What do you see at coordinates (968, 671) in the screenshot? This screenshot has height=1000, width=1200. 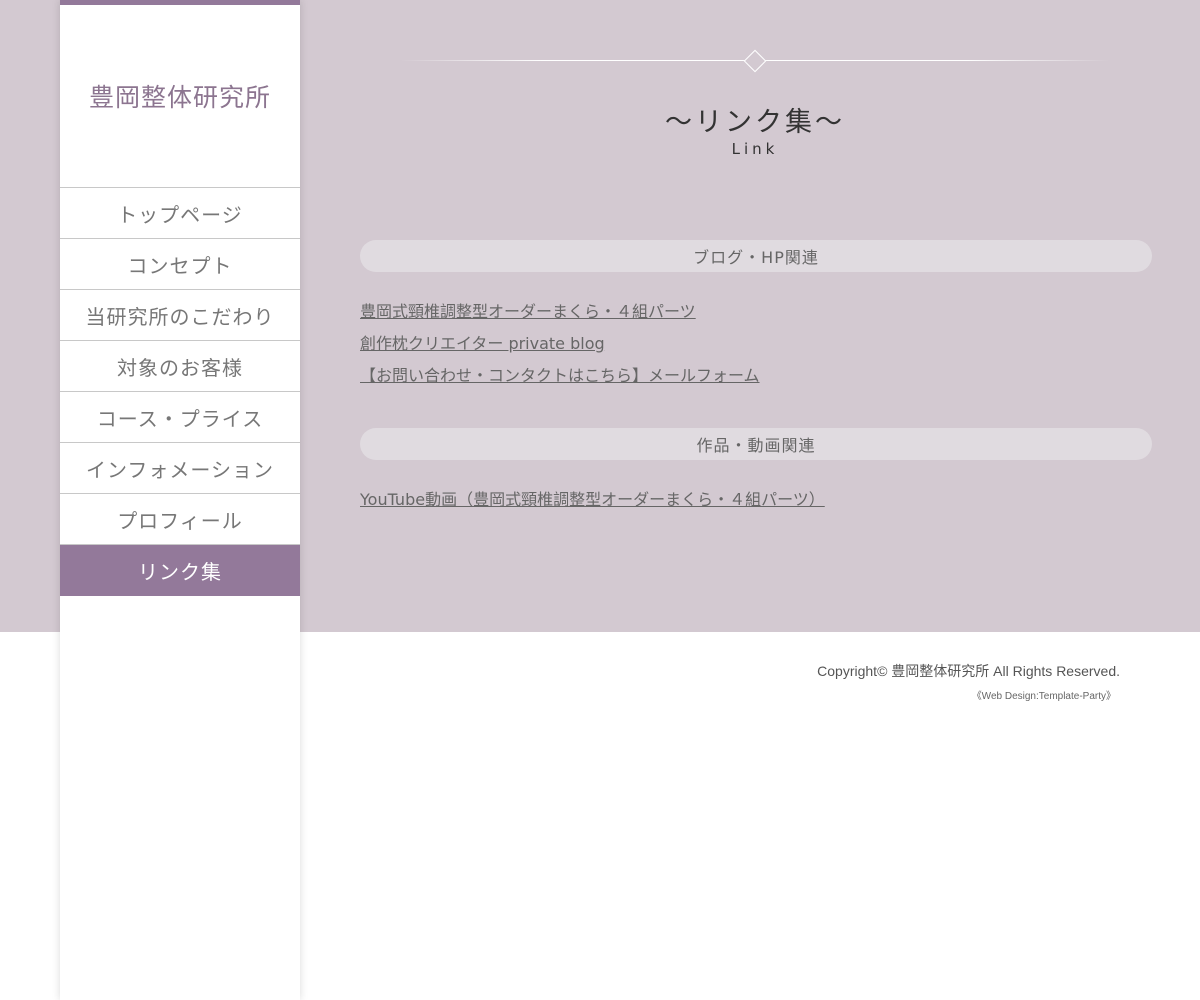 I see `copyright-text: Copyright© 豊岡整体研究所 All Rights Reserved.` at bounding box center [968, 671].